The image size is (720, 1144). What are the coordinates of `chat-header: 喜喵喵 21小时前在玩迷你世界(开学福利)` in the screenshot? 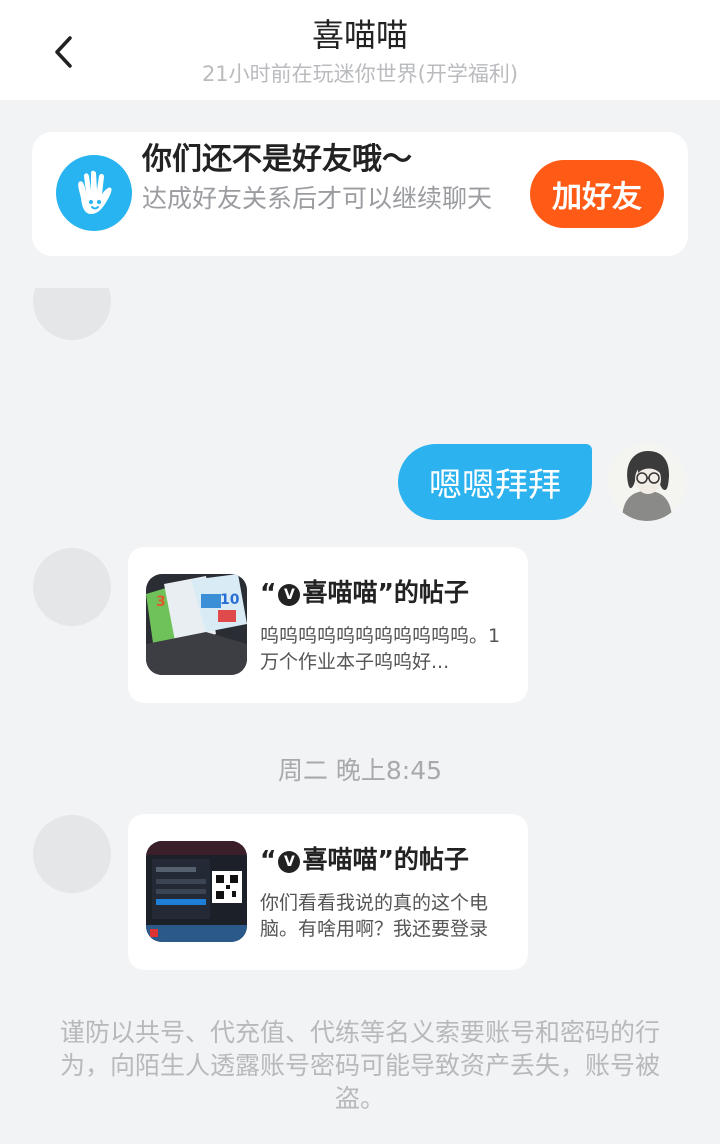 It's located at (360, 50).